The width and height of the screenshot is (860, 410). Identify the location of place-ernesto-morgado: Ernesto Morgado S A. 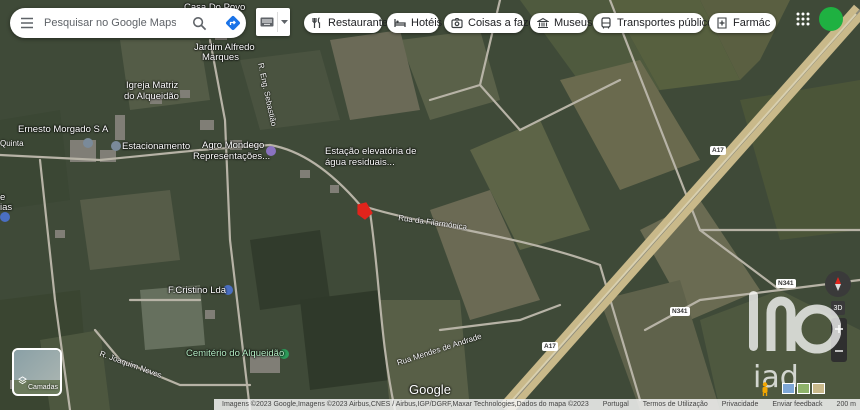
(63, 130).